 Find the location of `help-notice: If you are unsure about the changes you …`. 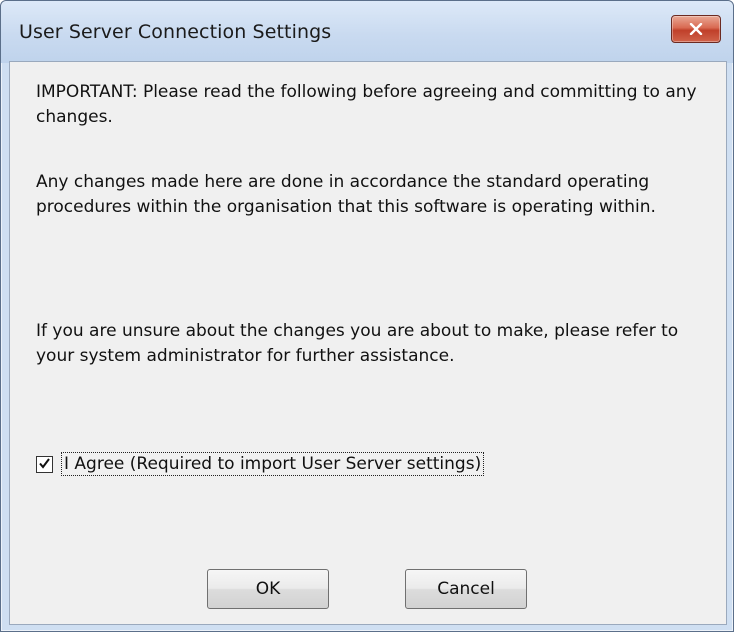

help-notice: If you are unsure about the changes you … is located at coordinates (357, 343).